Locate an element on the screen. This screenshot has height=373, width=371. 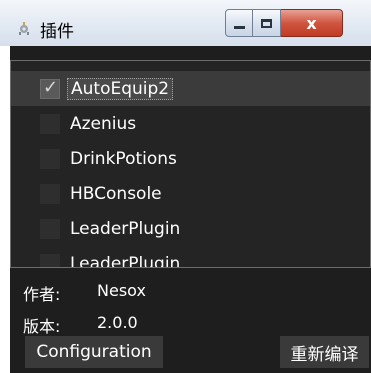
version-label: 版本: is located at coordinates (42, 326).